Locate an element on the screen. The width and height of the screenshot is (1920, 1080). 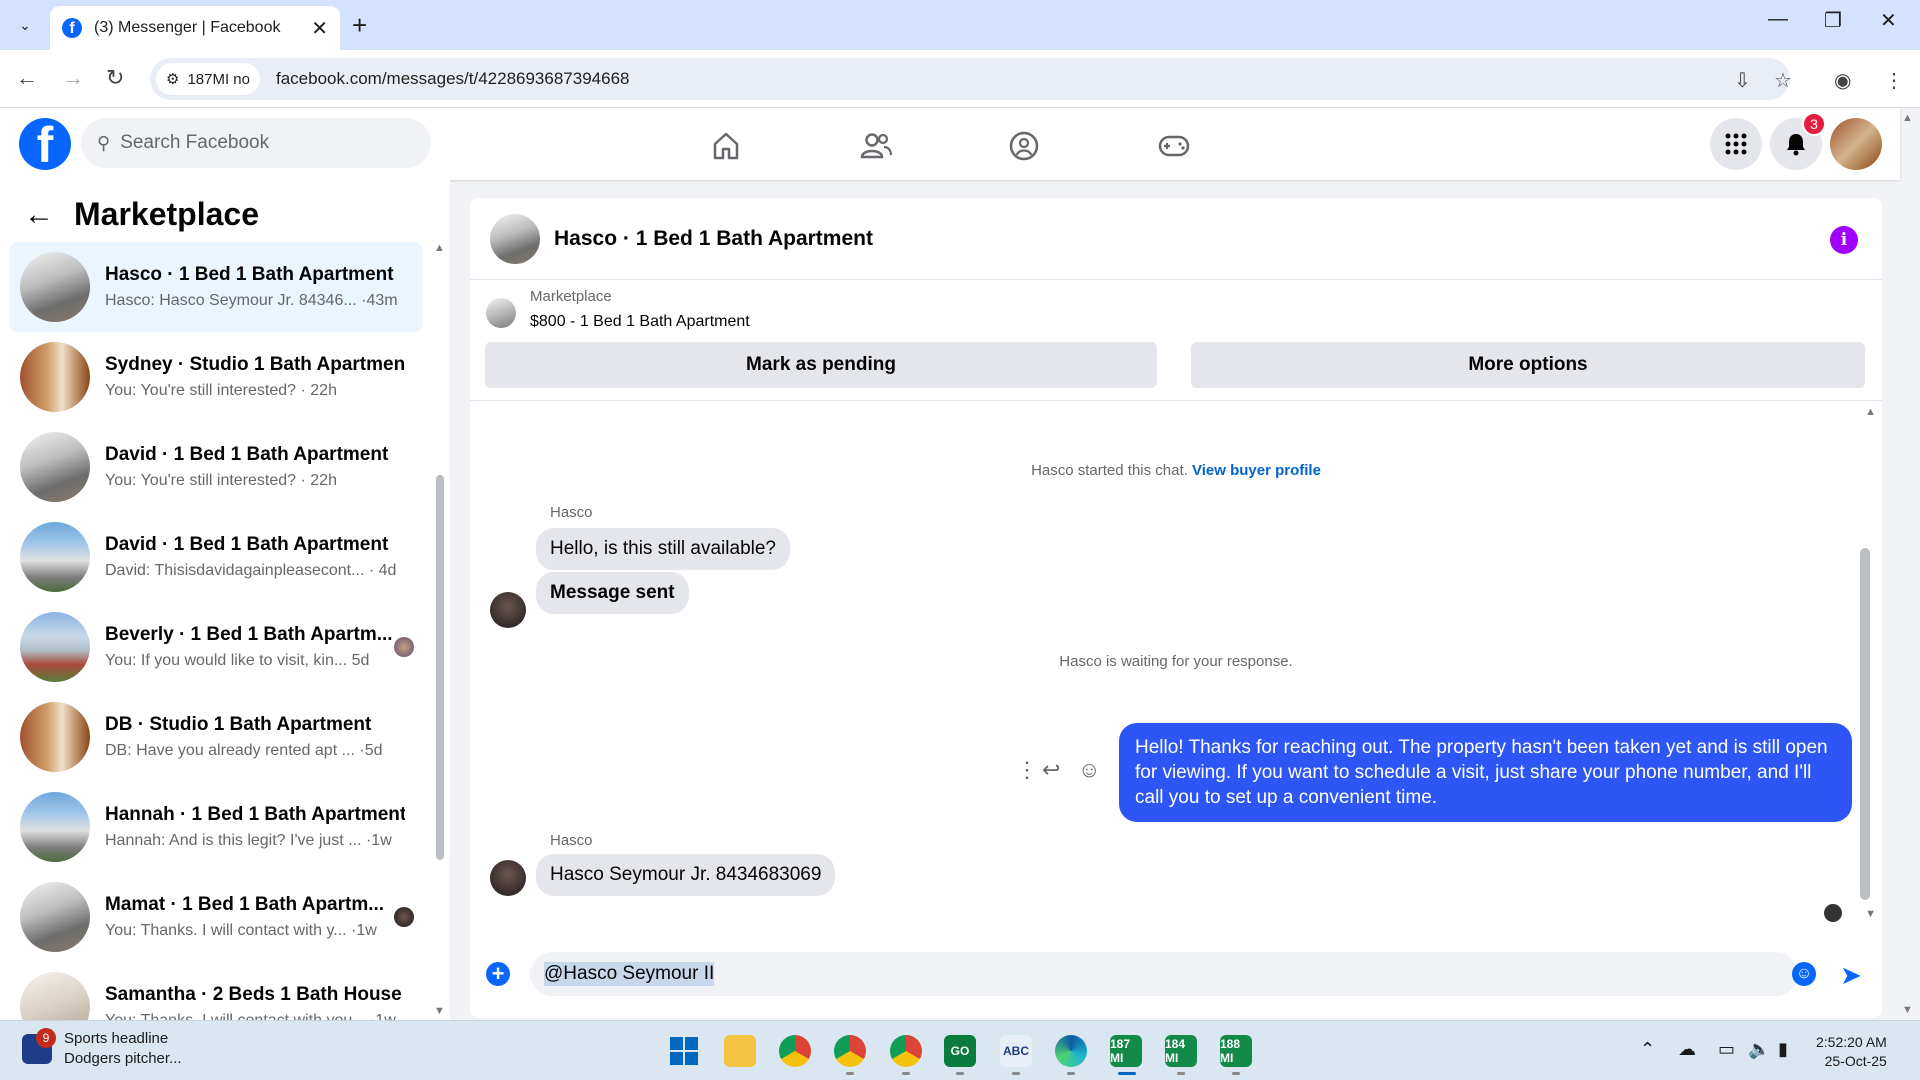
edge-icon is located at coordinates (1071, 1051).